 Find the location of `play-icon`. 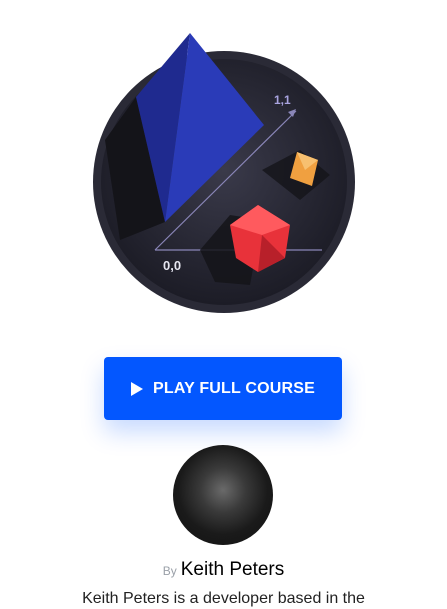

play-icon is located at coordinates (136, 388).